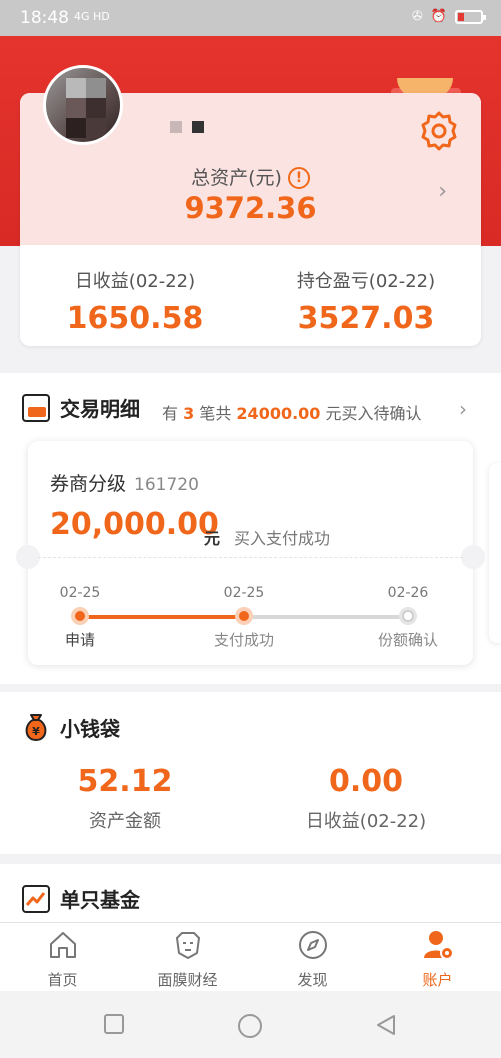 The width and height of the screenshot is (501, 1058). What do you see at coordinates (187, 945) in the screenshot?
I see `lion-icon` at bounding box center [187, 945].